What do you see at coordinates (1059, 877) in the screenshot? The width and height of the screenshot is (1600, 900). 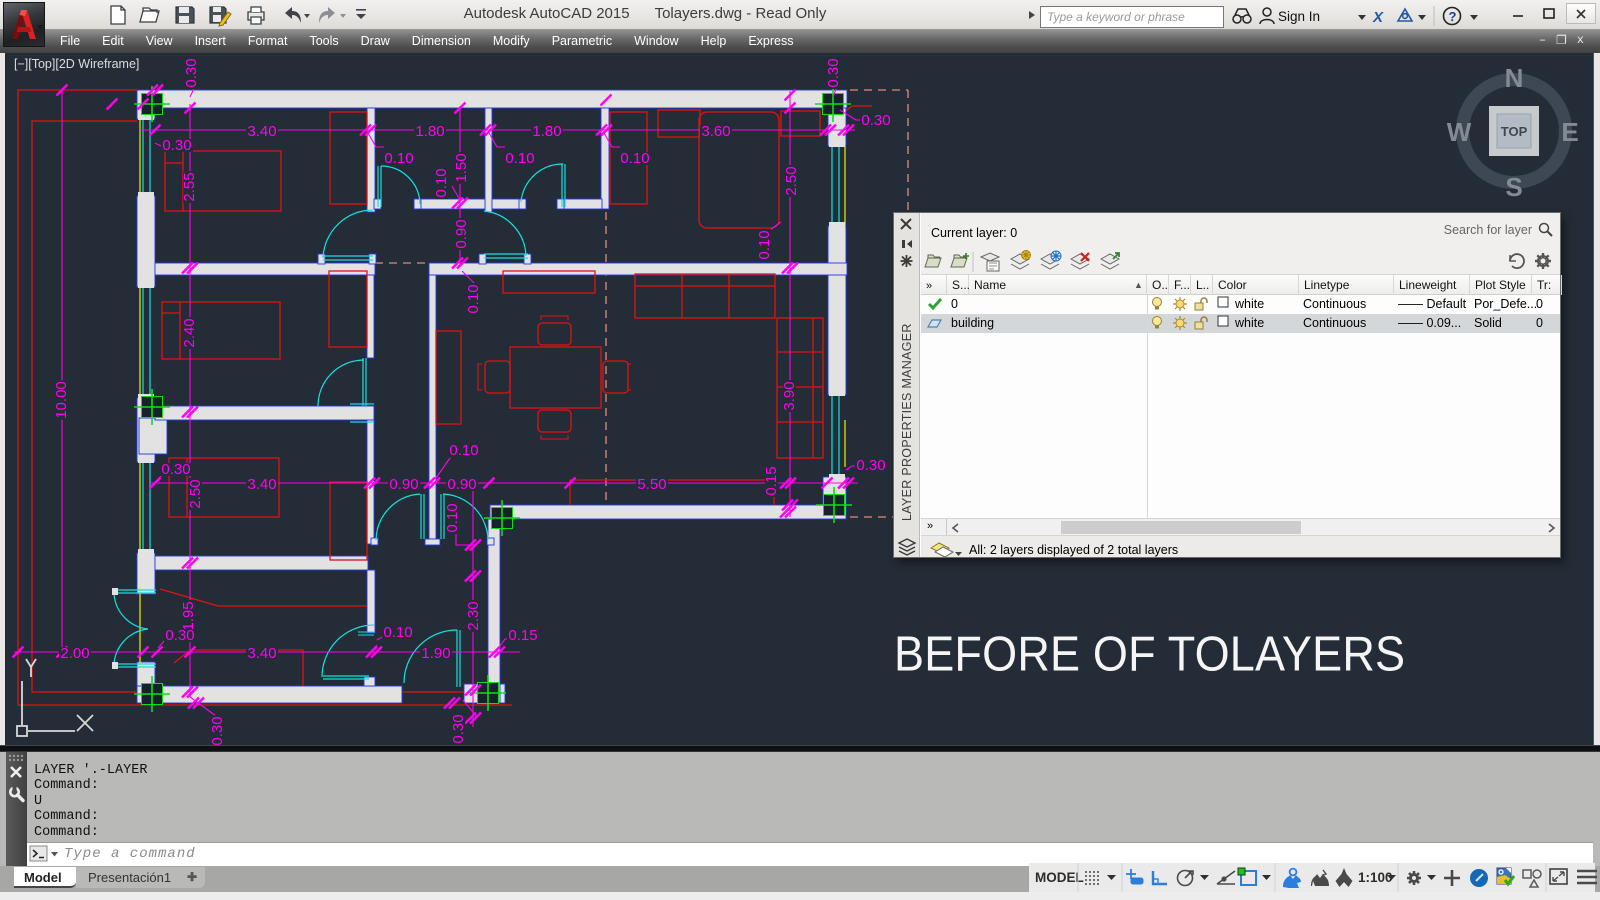 I see `svg-text: MODEL` at bounding box center [1059, 877].